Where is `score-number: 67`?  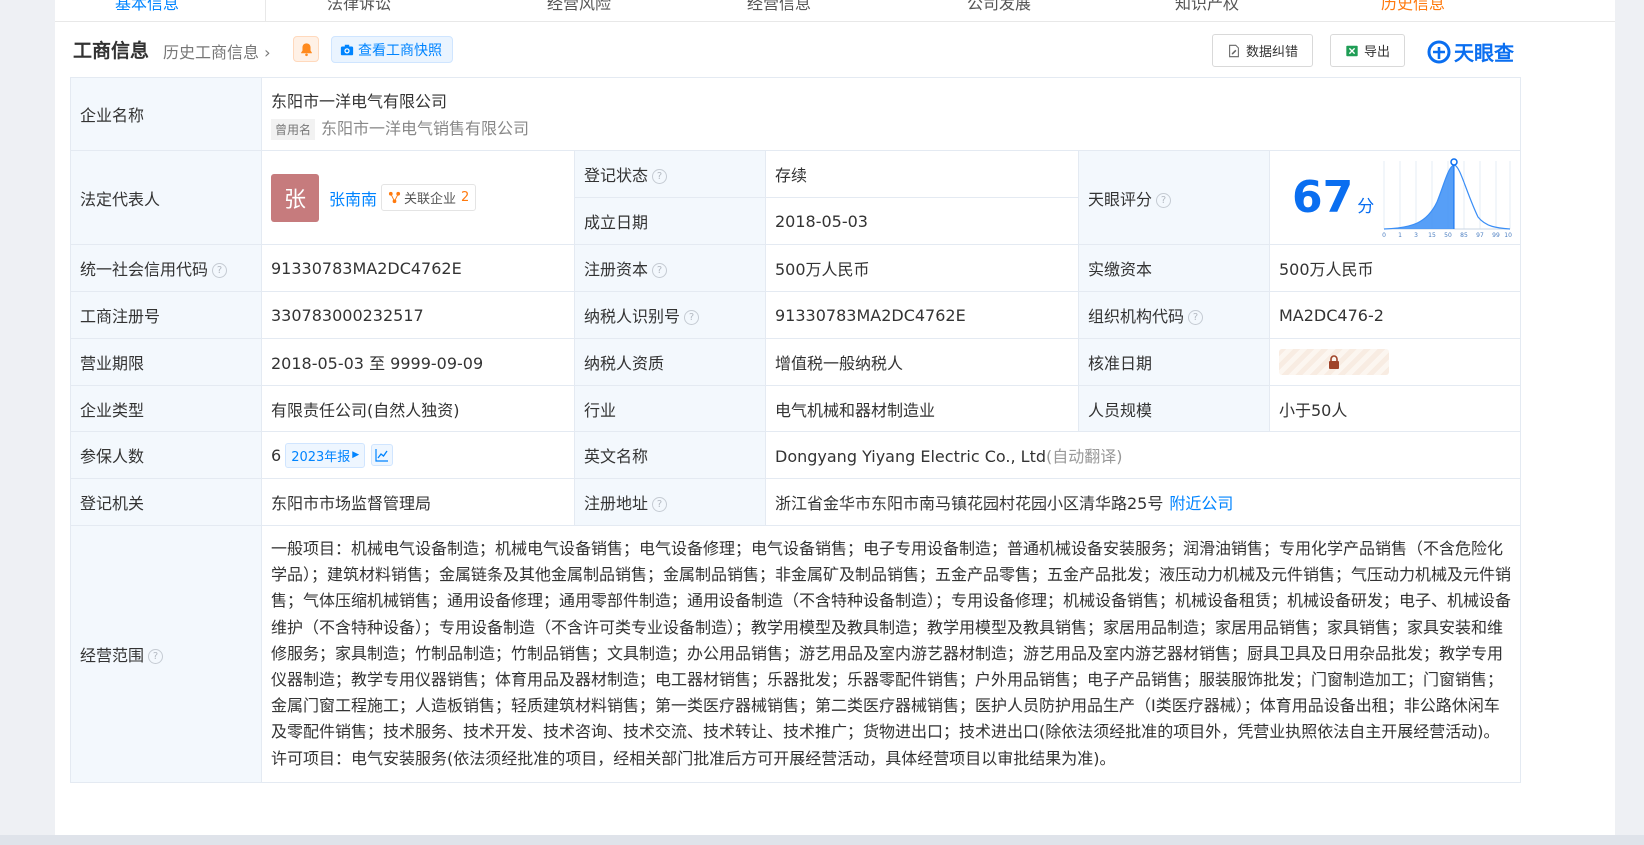 score-number: 67 is located at coordinates (1323, 197).